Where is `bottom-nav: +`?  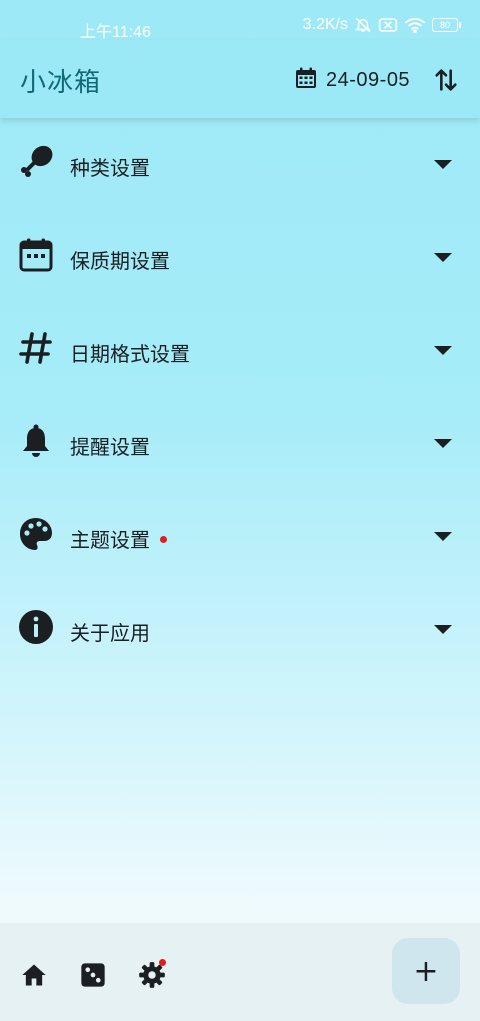
bottom-nav: + is located at coordinates (240, 972).